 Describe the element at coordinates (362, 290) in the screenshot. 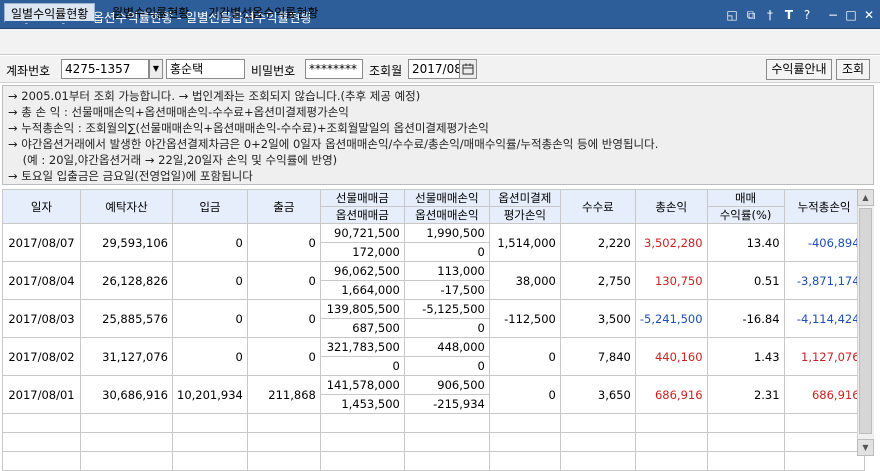

I see `cell-opt-amount: 1,664,000` at that location.